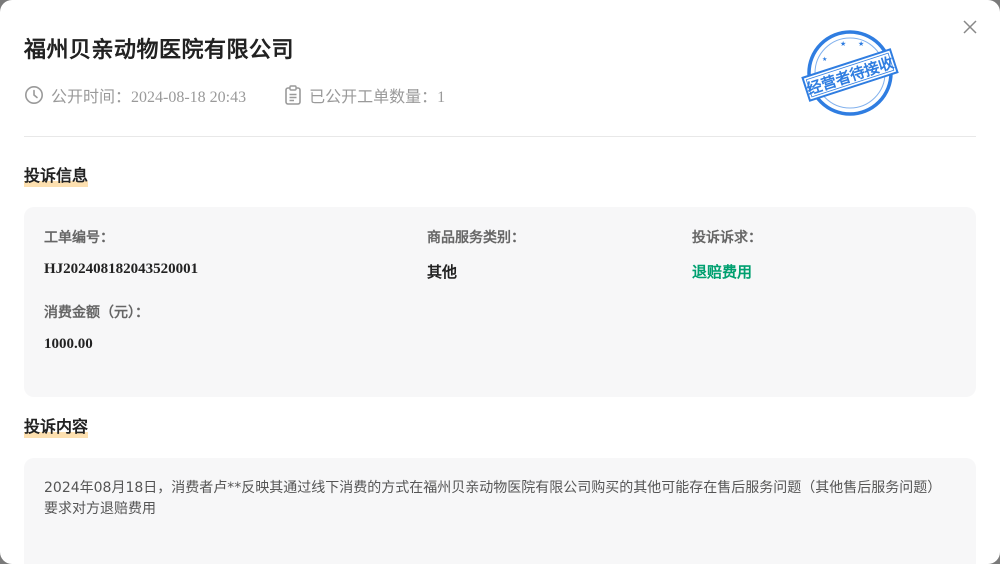 This screenshot has height=564, width=1000. What do you see at coordinates (442, 272) in the screenshot?
I see `category-value: 其他` at bounding box center [442, 272].